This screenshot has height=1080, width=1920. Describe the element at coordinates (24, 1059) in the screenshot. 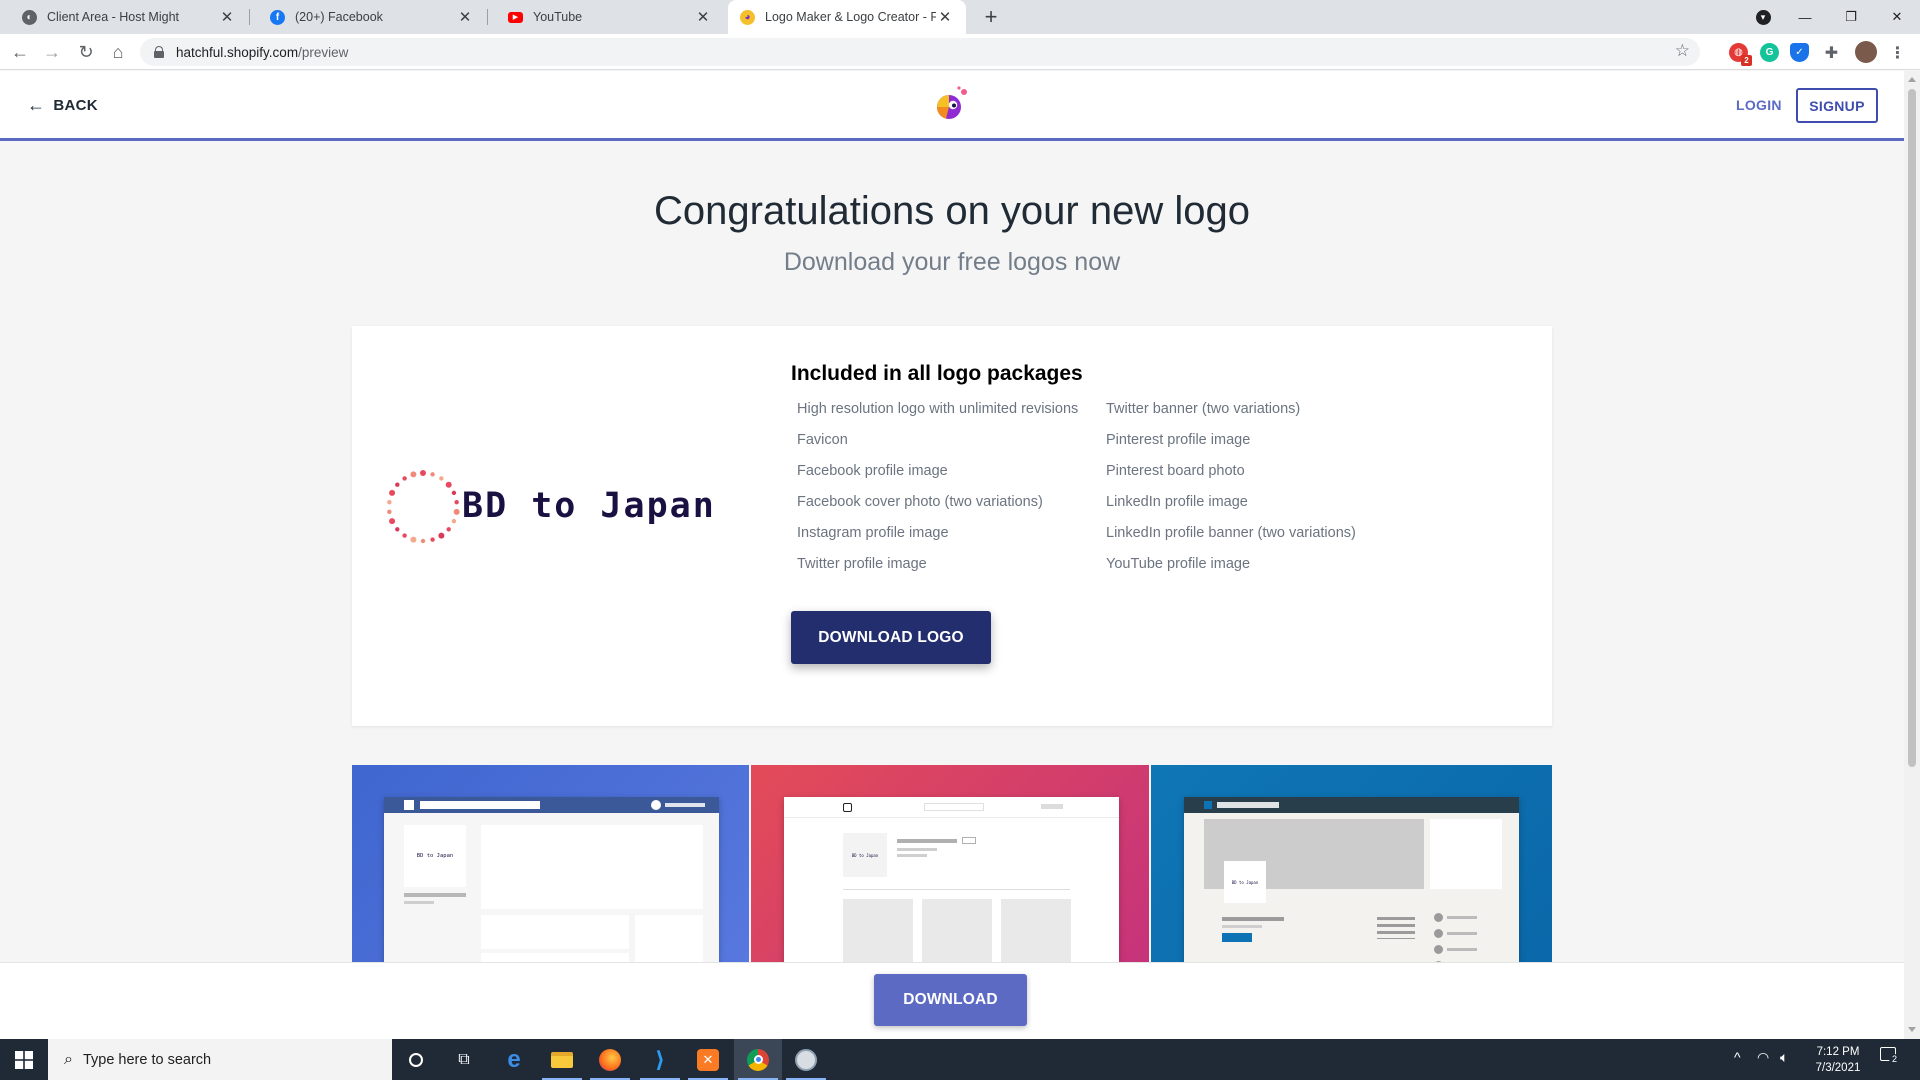

I see `windows-start-icon` at that location.